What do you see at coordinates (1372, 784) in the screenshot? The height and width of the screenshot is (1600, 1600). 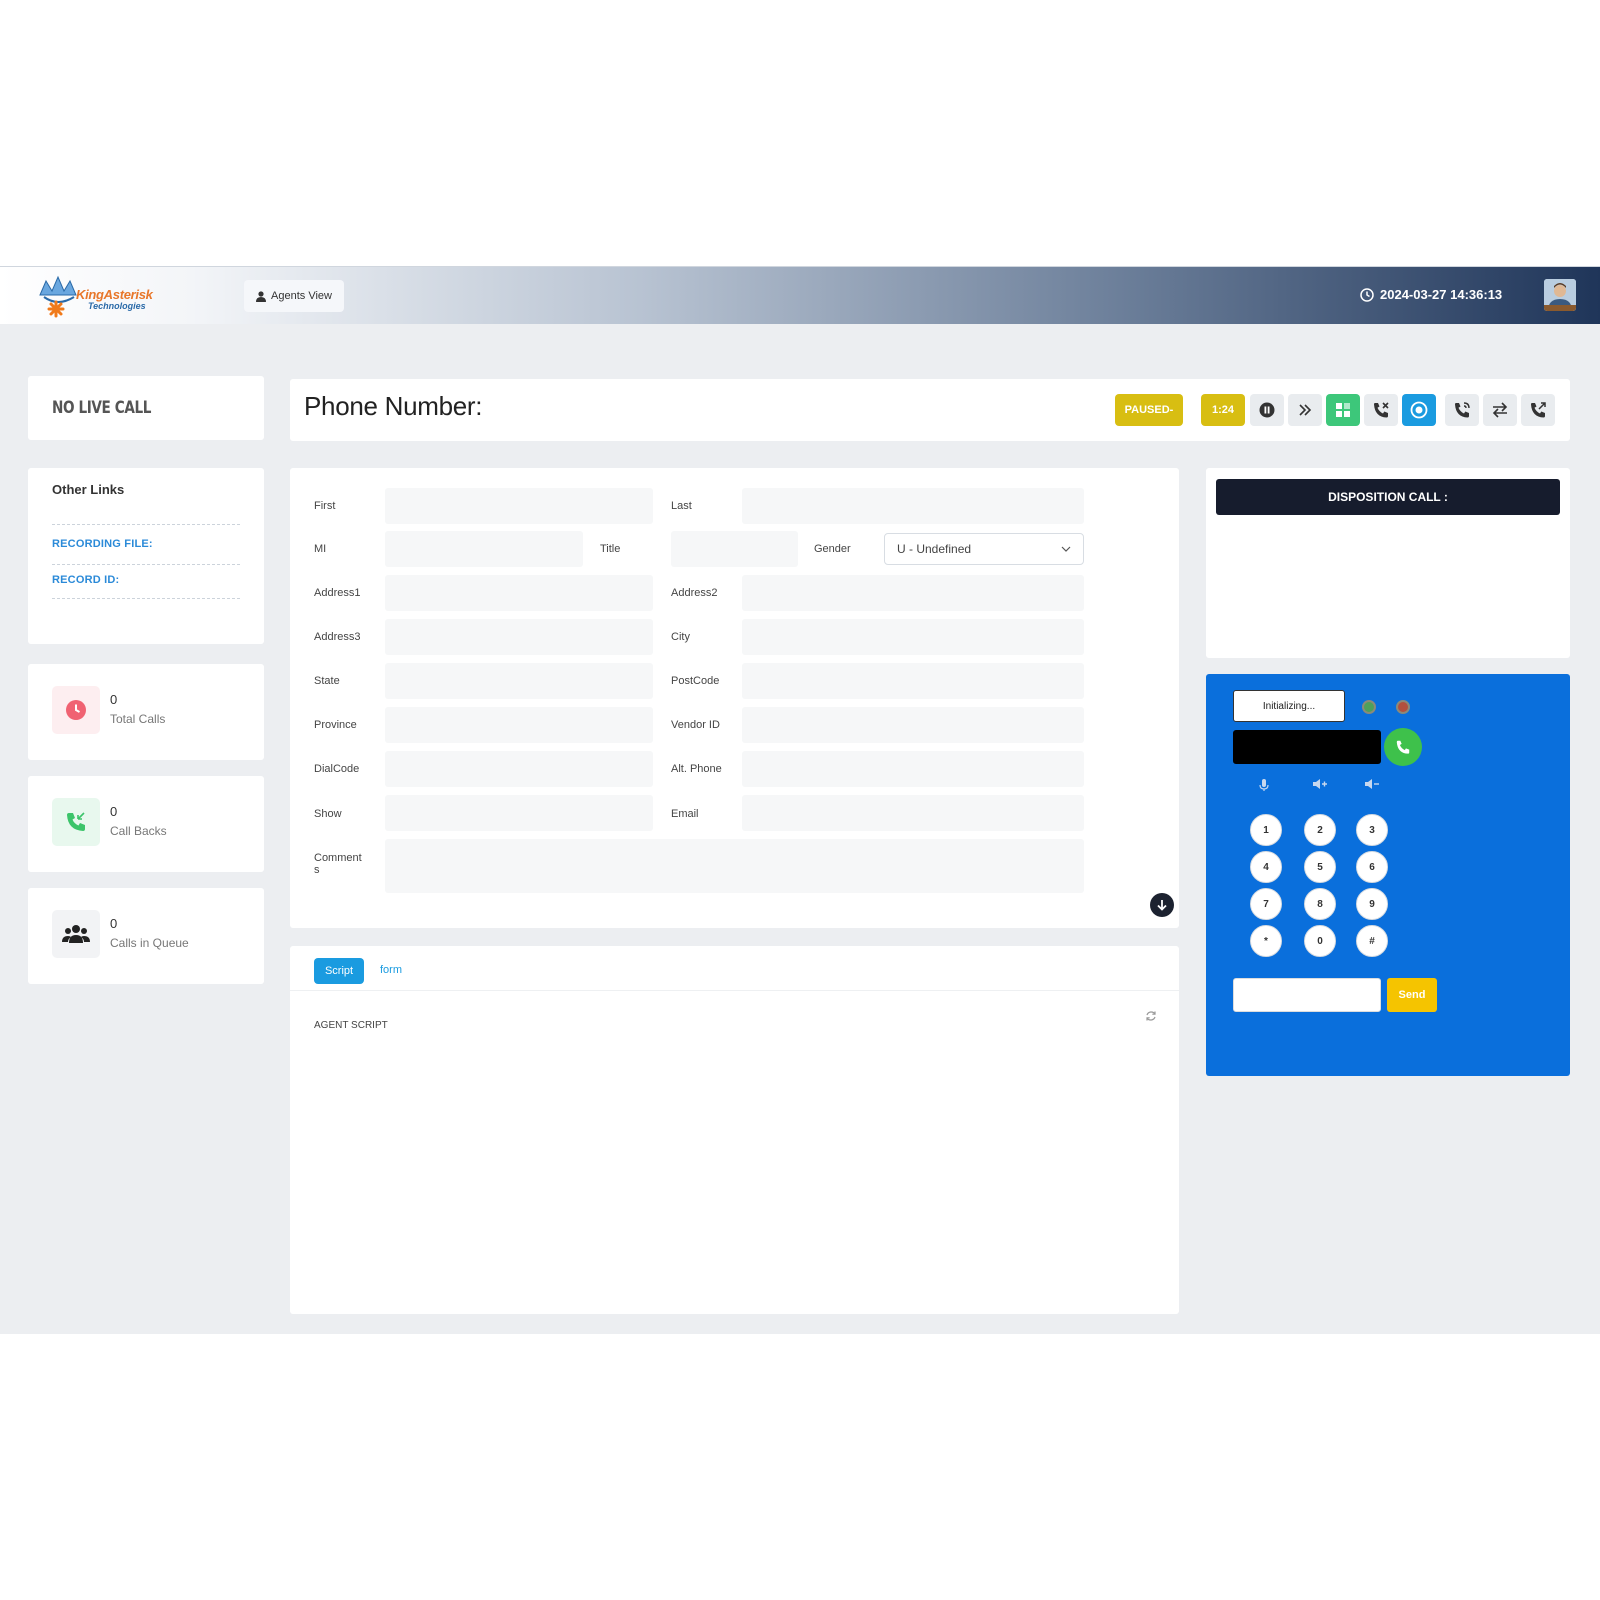 I see `volume-down-icon` at bounding box center [1372, 784].